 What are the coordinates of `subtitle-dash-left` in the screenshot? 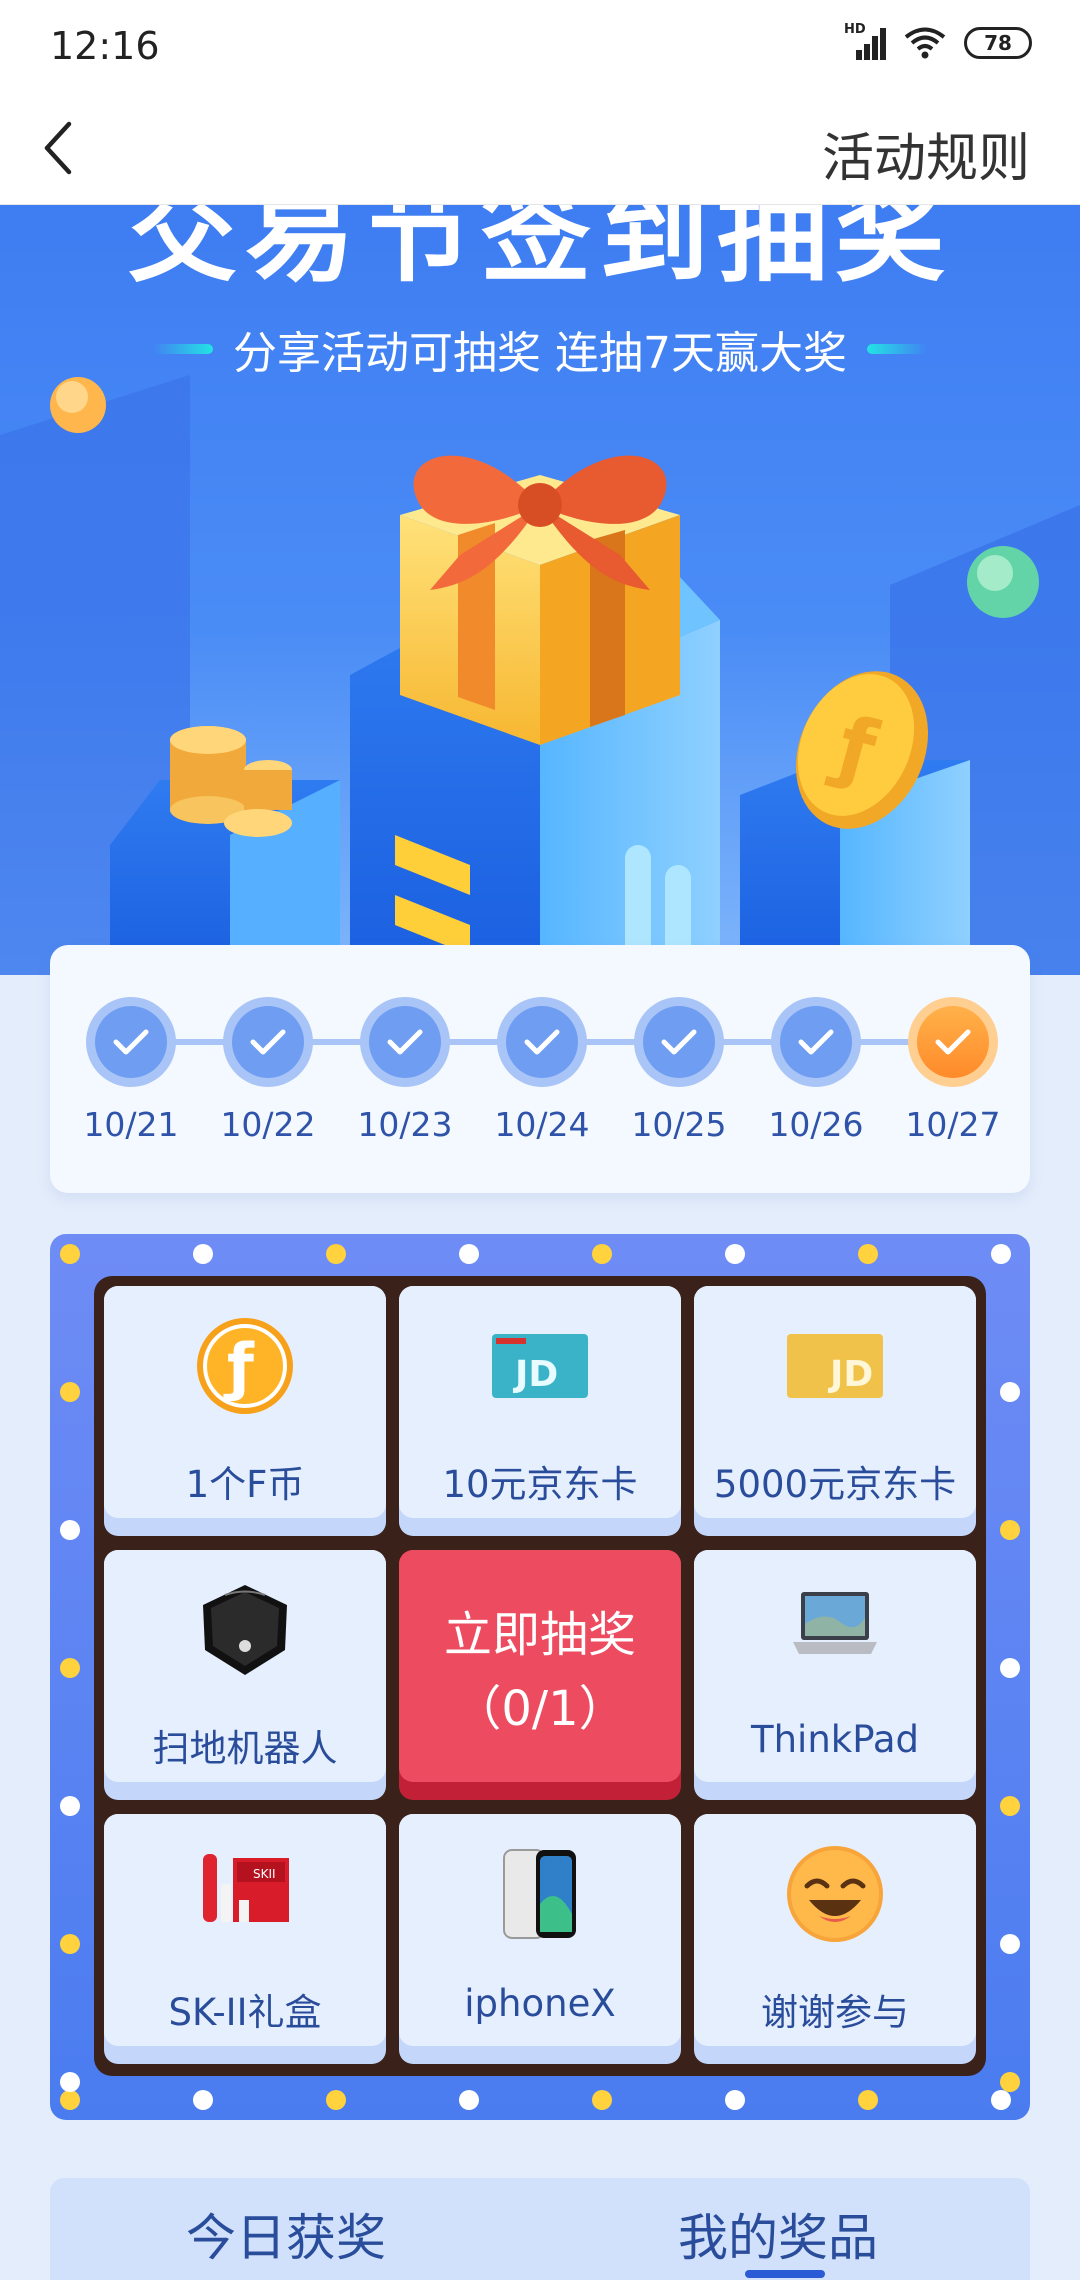 It's located at (183, 349).